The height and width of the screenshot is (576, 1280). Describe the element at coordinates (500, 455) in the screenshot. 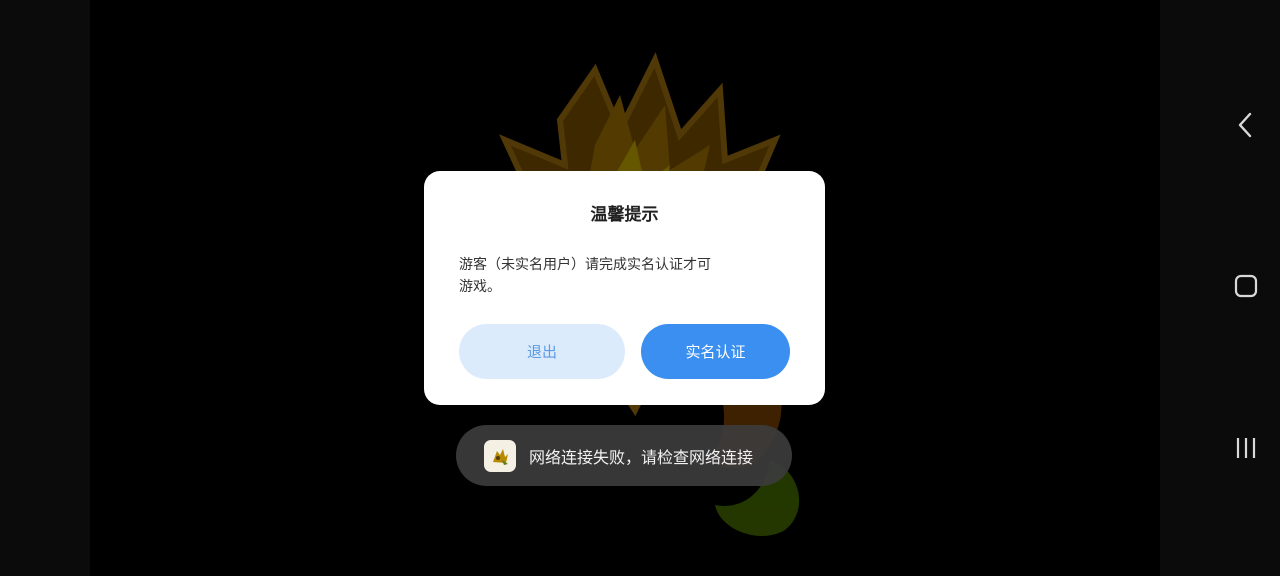

I see `app-logo-icon` at that location.